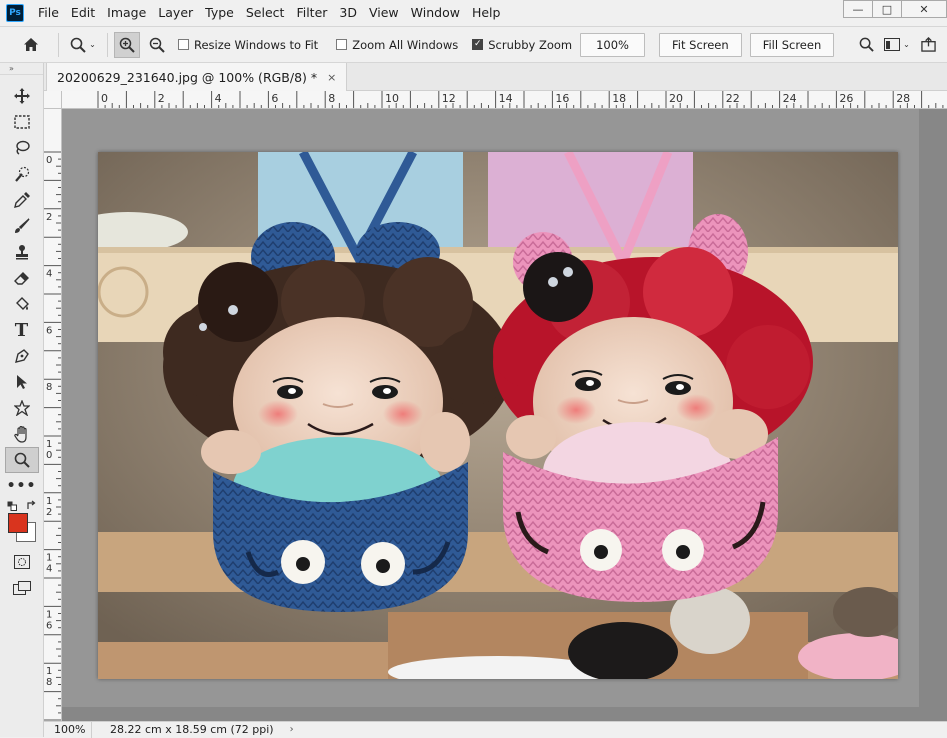 Image resolution: width=947 pixels, height=738 pixels. What do you see at coordinates (522, 45) in the screenshot?
I see `scrubby-zoom-checkbox: ✓ Scrubby Zoom` at bounding box center [522, 45].